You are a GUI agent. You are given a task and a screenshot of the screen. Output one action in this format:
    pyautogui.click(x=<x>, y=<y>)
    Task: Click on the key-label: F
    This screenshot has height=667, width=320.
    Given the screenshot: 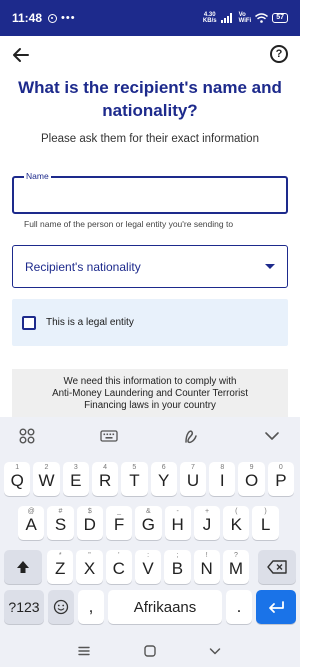 What is the action you would take?
    pyautogui.click(x=119, y=524)
    